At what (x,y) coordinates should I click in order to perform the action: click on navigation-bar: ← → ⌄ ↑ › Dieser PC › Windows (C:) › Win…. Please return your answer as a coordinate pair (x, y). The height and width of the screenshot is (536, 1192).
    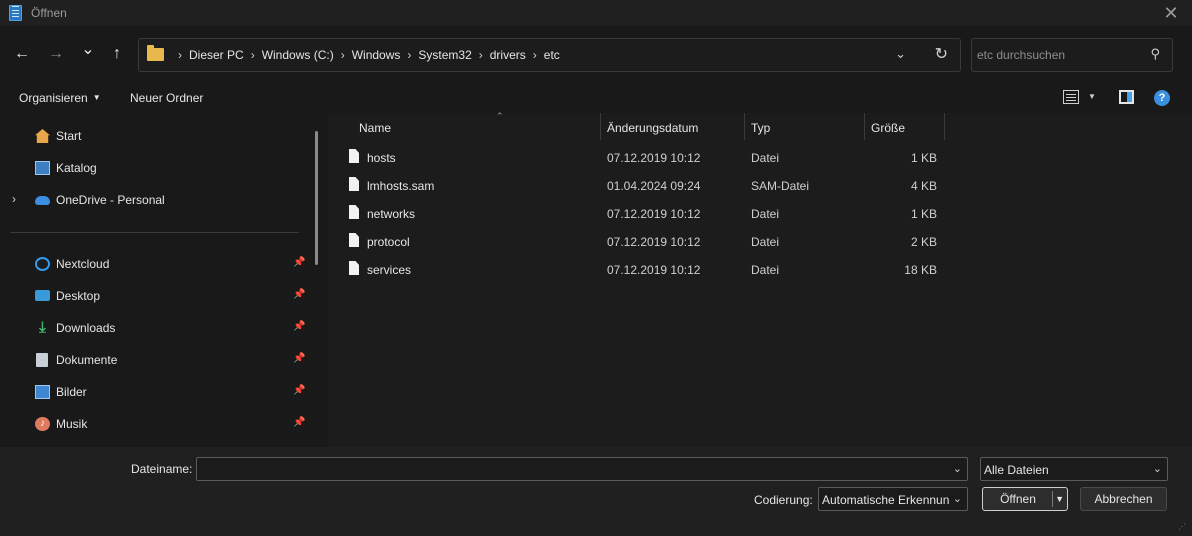
    Looking at the image, I should click on (596, 54).